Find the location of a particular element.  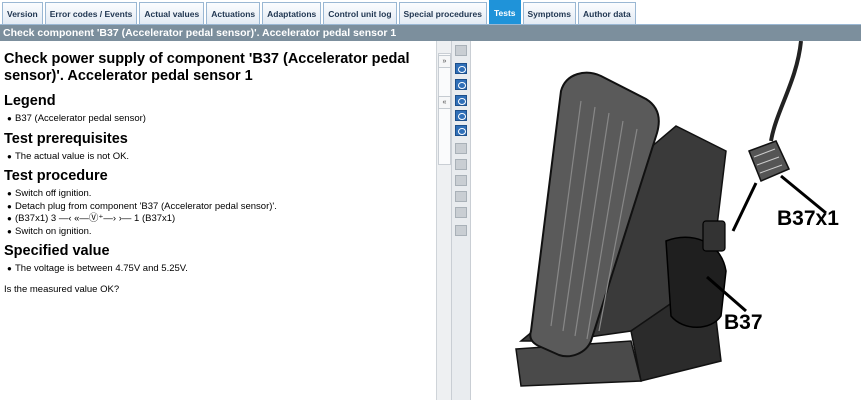

vertical-scrollbar: » « is located at coordinates (443, 220).